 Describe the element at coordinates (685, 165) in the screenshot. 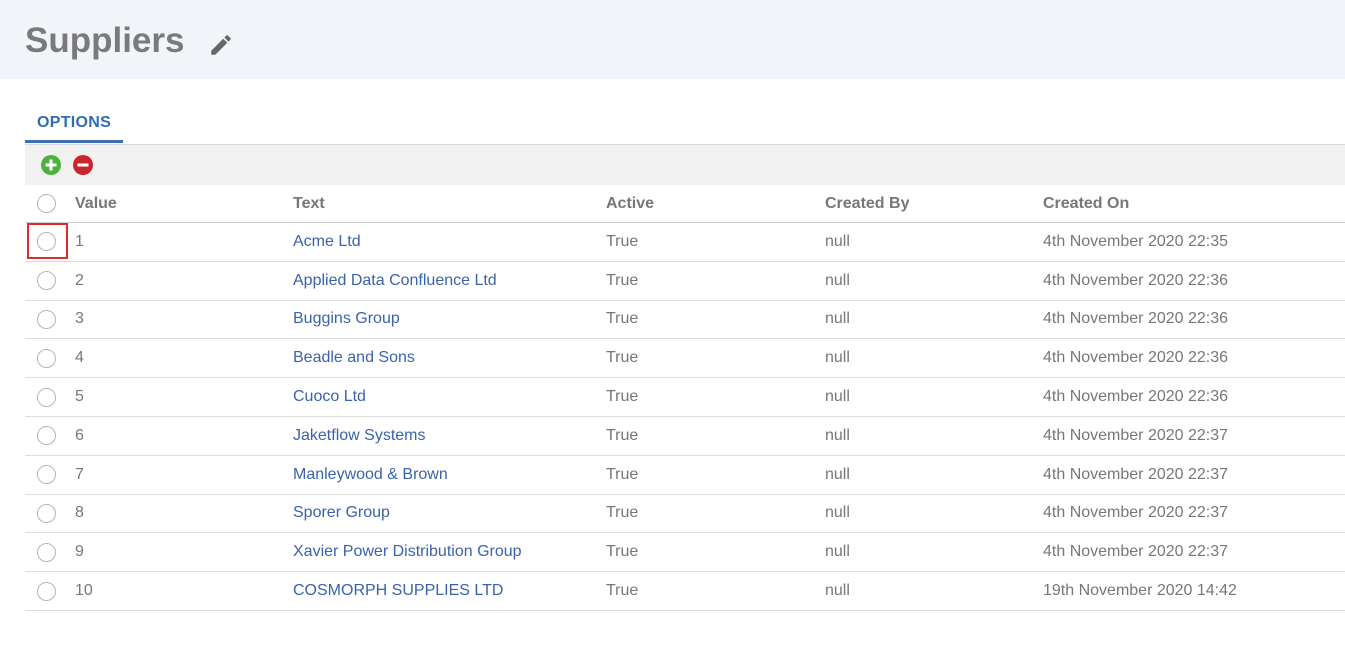

I see `toolbar` at that location.